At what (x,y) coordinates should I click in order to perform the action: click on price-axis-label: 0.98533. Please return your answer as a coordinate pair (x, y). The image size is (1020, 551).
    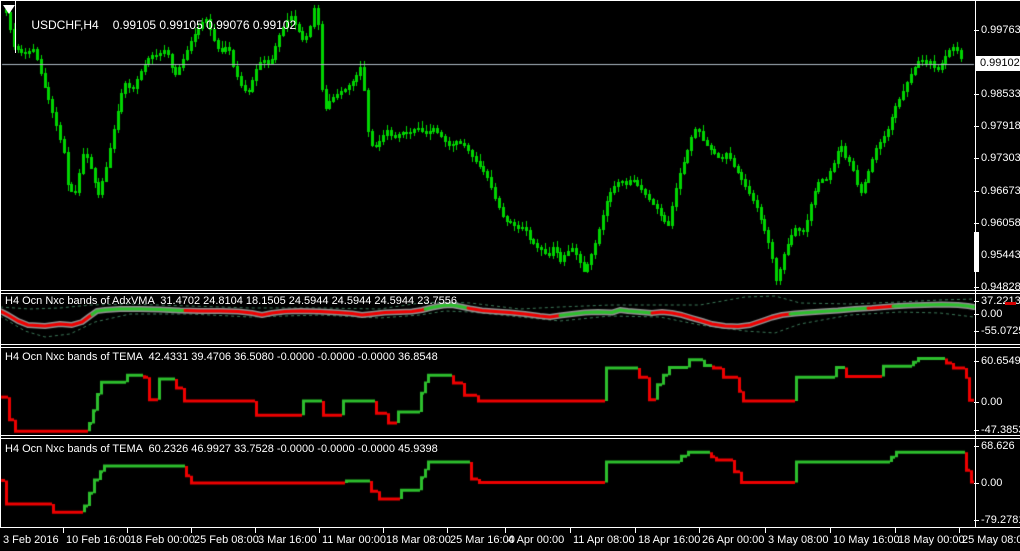
    Looking at the image, I should click on (1000, 94).